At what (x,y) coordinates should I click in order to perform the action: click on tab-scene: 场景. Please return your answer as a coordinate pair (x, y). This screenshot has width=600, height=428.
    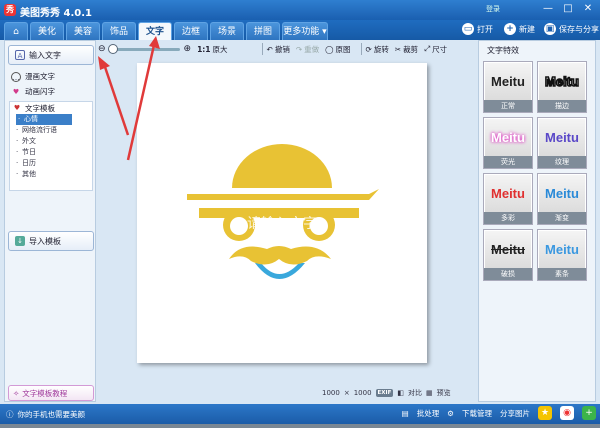
    Looking at the image, I should click on (227, 31).